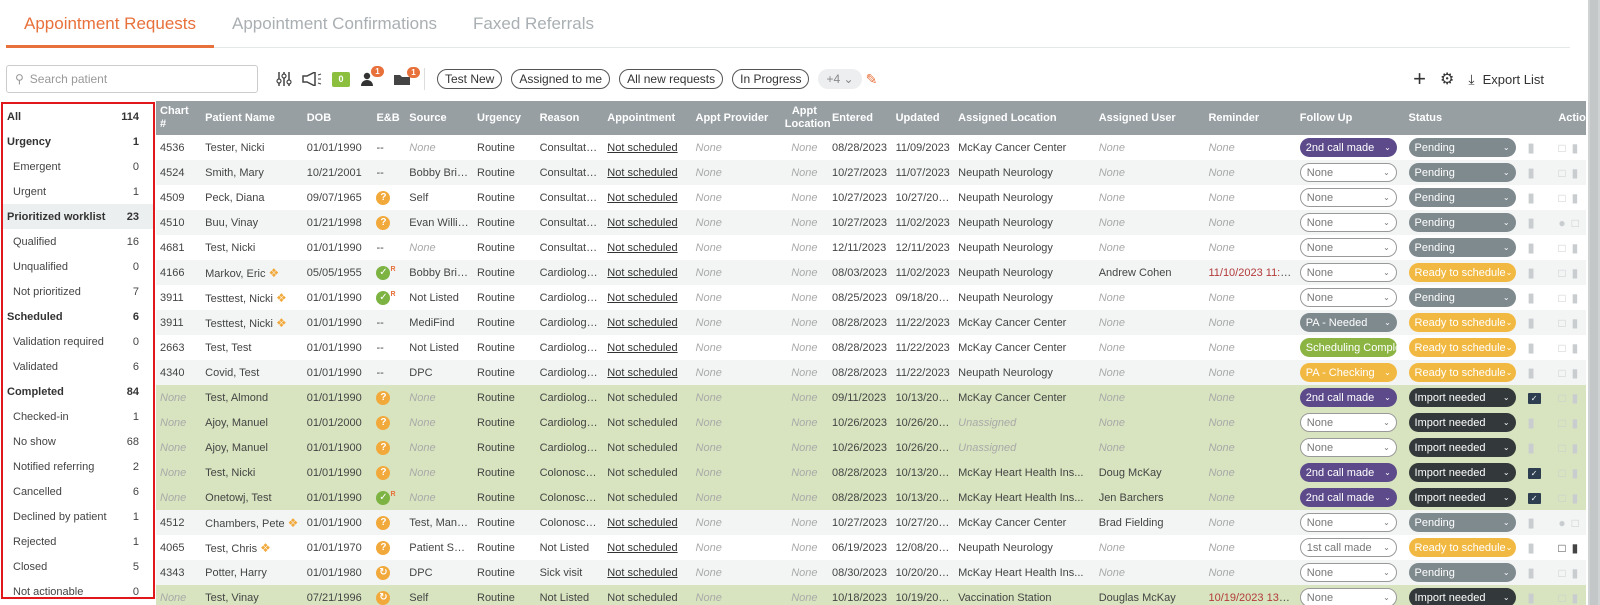 The height and width of the screenshot is (605, 1600). What do you see at coordinates (671, 79) in the screenshot?
I see `filter-chip: All new requests` at bounding box center [671, 79].